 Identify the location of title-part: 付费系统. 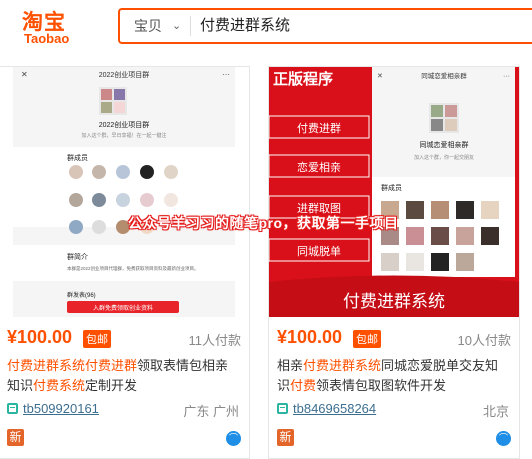
(59, 385).